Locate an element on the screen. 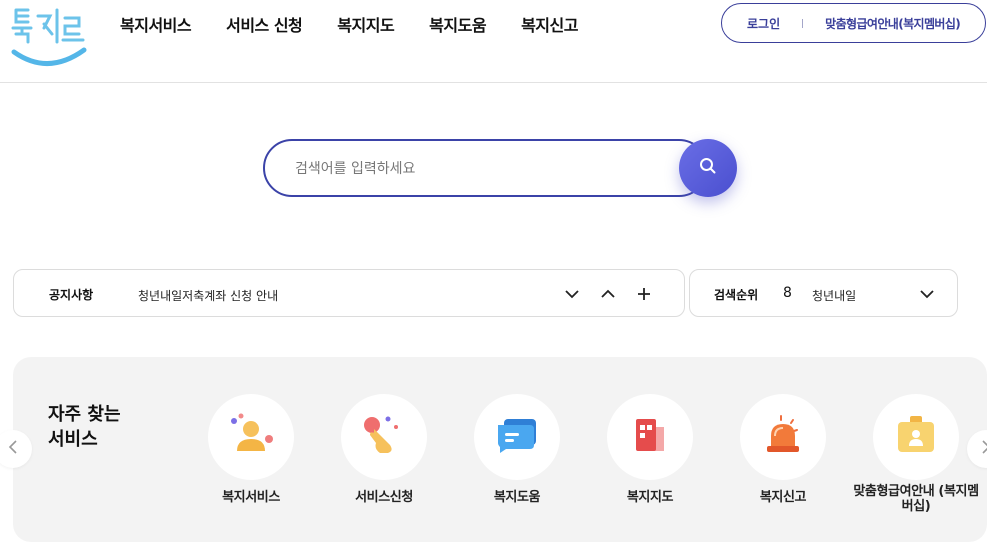  carousel-prev-button is located at coordinates (16, 449).